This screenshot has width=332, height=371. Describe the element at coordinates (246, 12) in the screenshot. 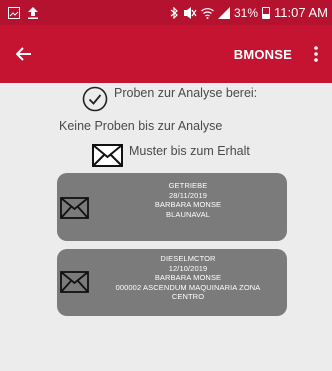

I see `battery-percent: 31%` at that location.